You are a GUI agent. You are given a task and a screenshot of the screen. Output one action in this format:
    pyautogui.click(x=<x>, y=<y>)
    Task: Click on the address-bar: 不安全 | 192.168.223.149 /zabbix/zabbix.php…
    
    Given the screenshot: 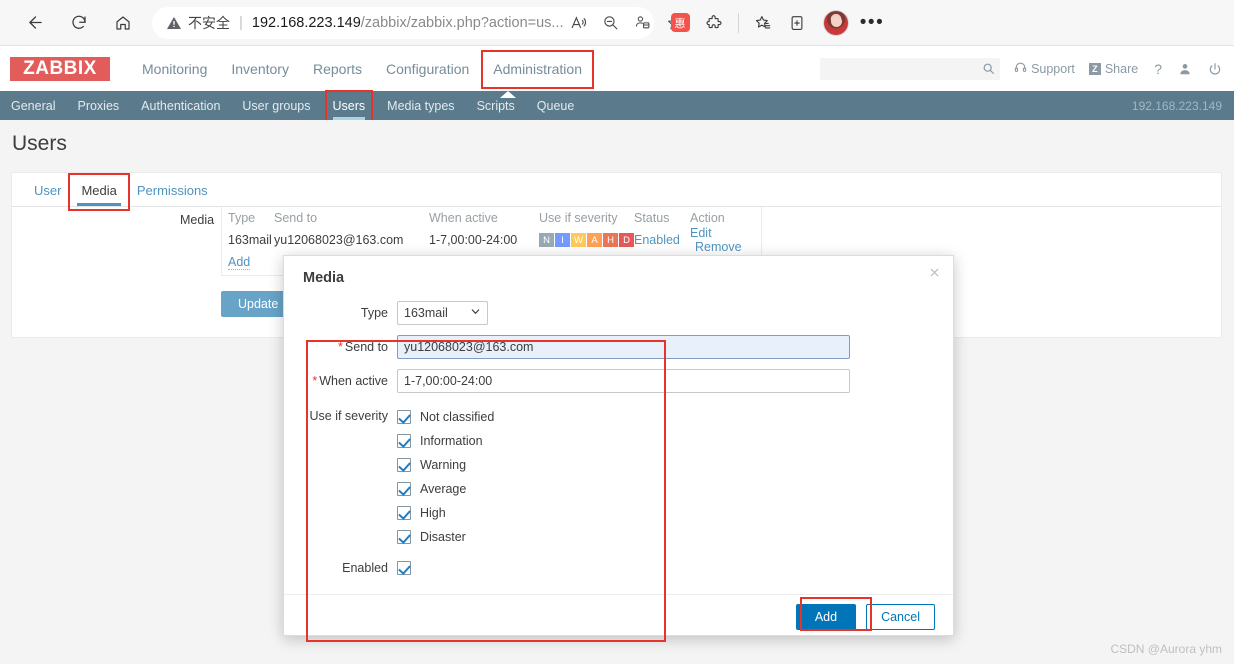 What is the action you would take?
    pyautogui.click(x=417, y=22)
    